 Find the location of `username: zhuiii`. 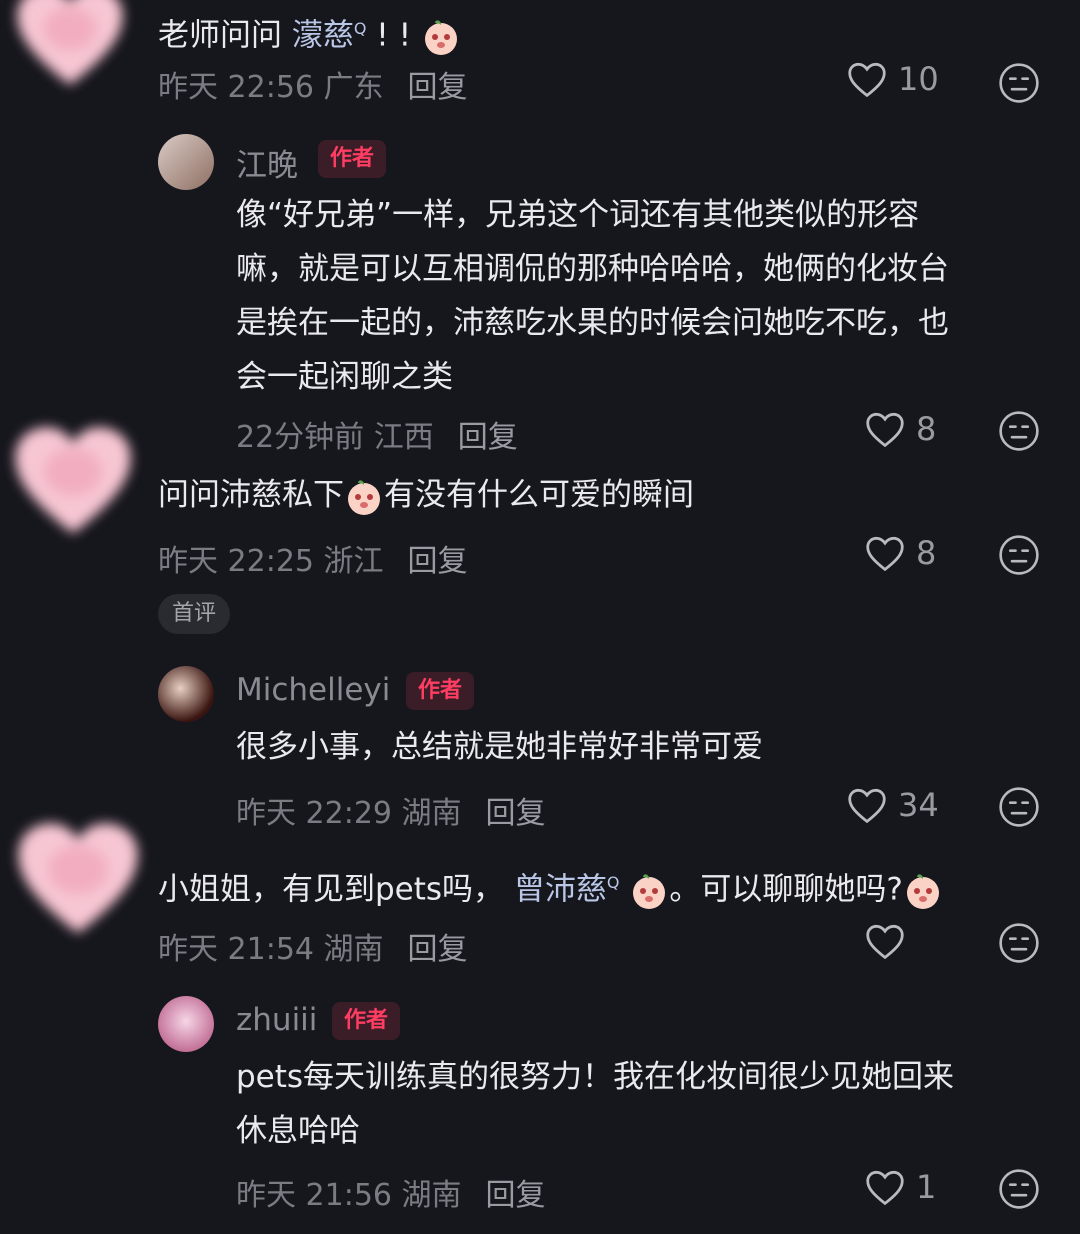

username: zhuiii is located at coordinates (276, 1020).